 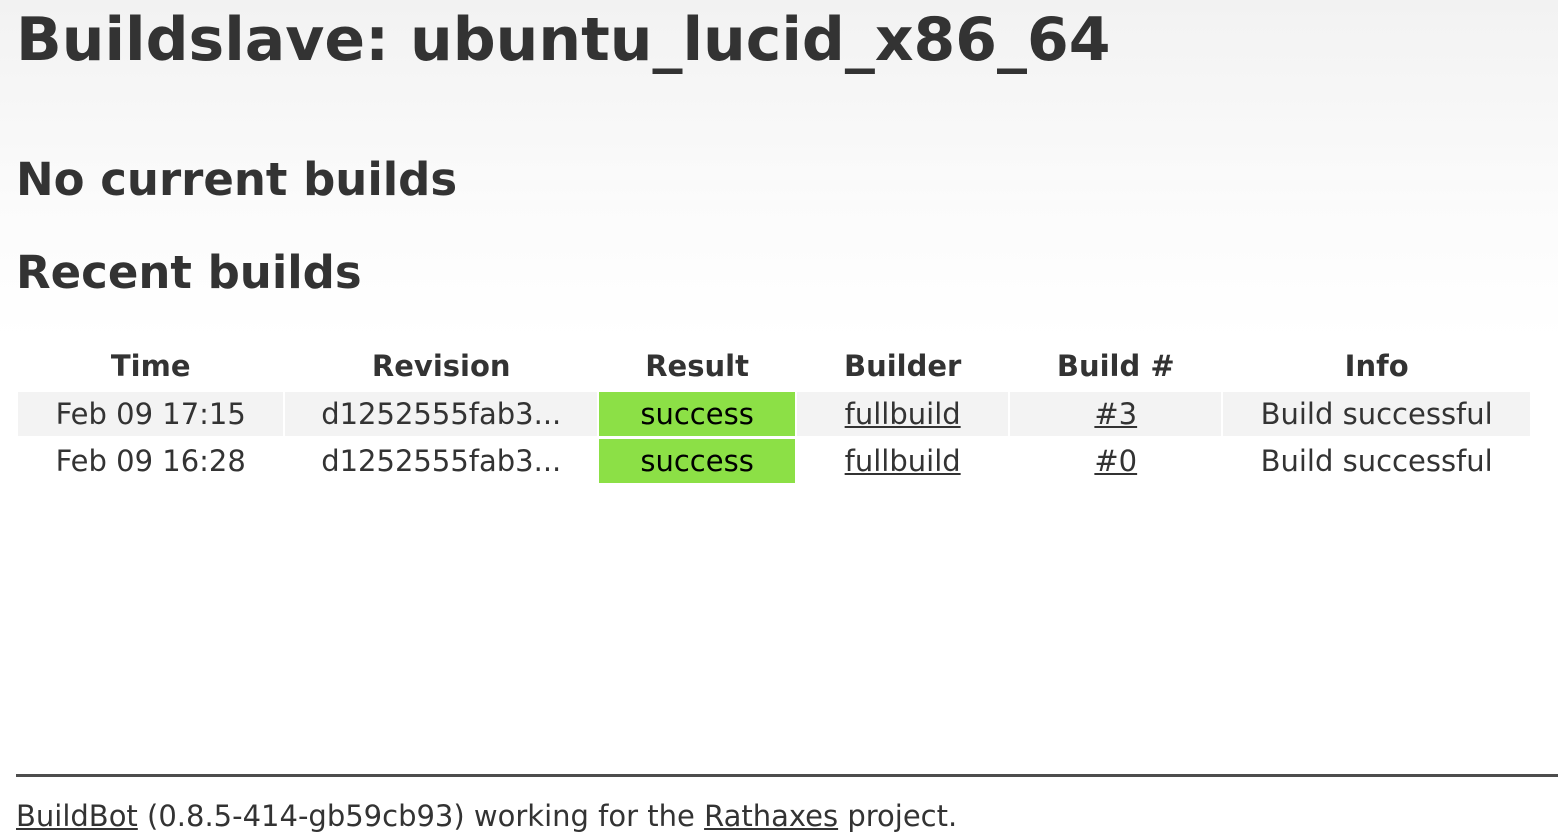 What do you see at coordinates (787, 775) in the screenshot?
I see `footer-divider` at bounding box center [787, 775].